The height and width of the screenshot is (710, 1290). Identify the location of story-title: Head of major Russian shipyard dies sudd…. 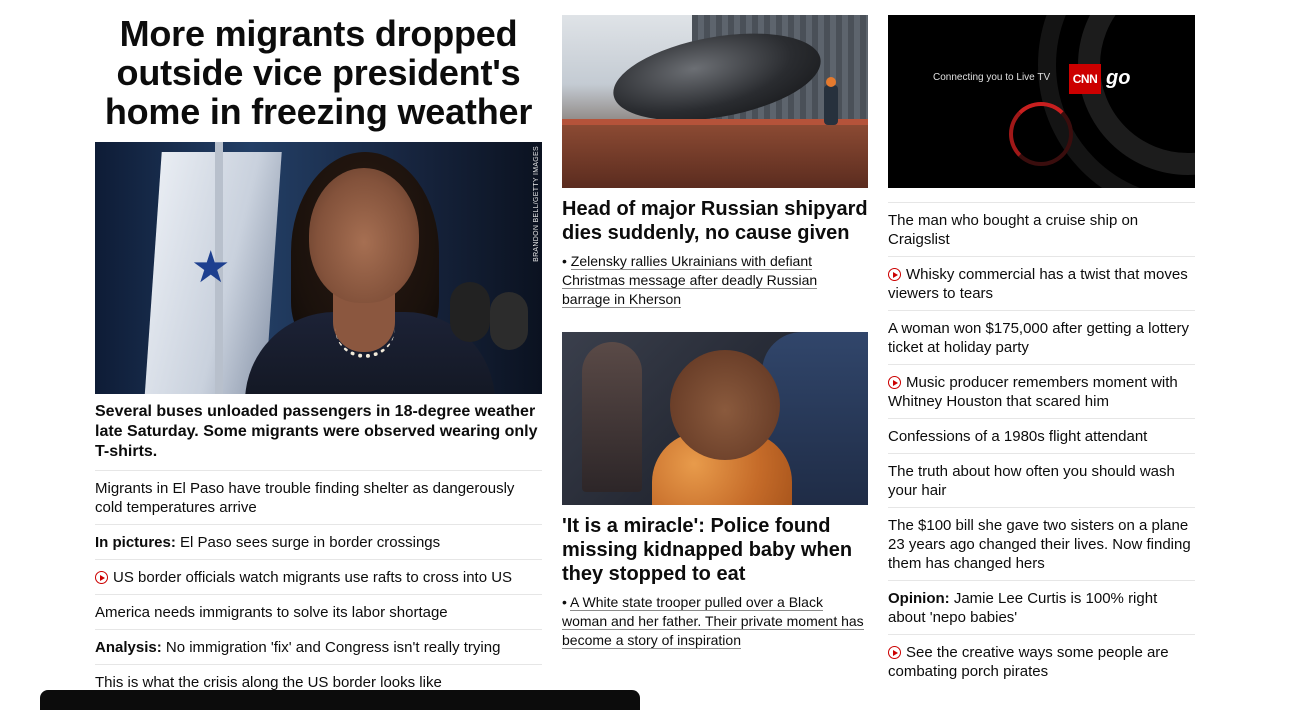
(715, 221).